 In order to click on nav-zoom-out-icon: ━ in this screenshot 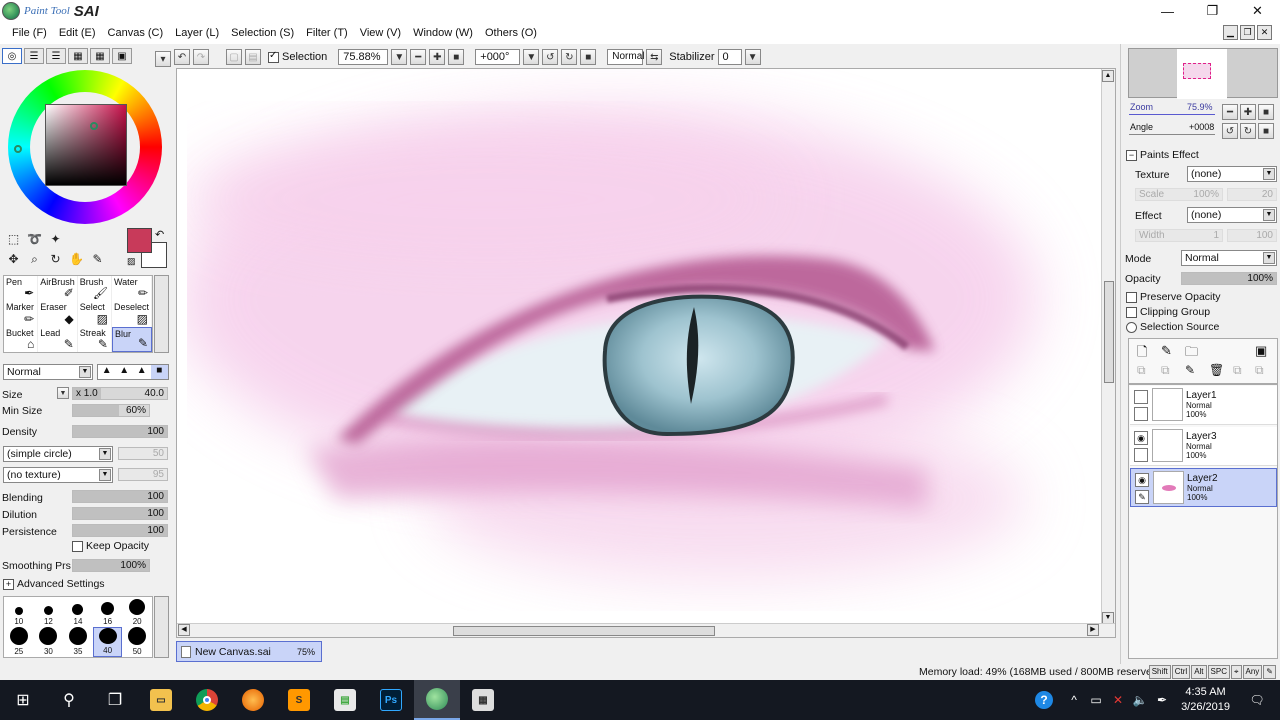, I will do `click(1230, 112)`.